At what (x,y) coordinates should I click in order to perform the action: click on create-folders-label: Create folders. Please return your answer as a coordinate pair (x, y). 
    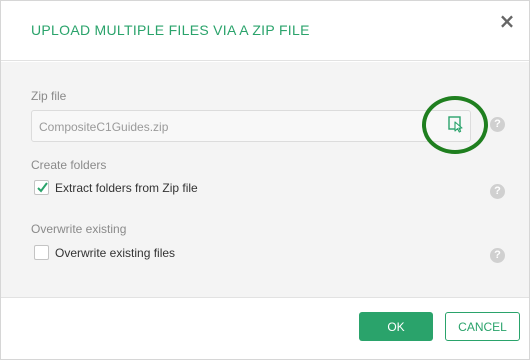
    Looking at the image, I should click on (69, 165).